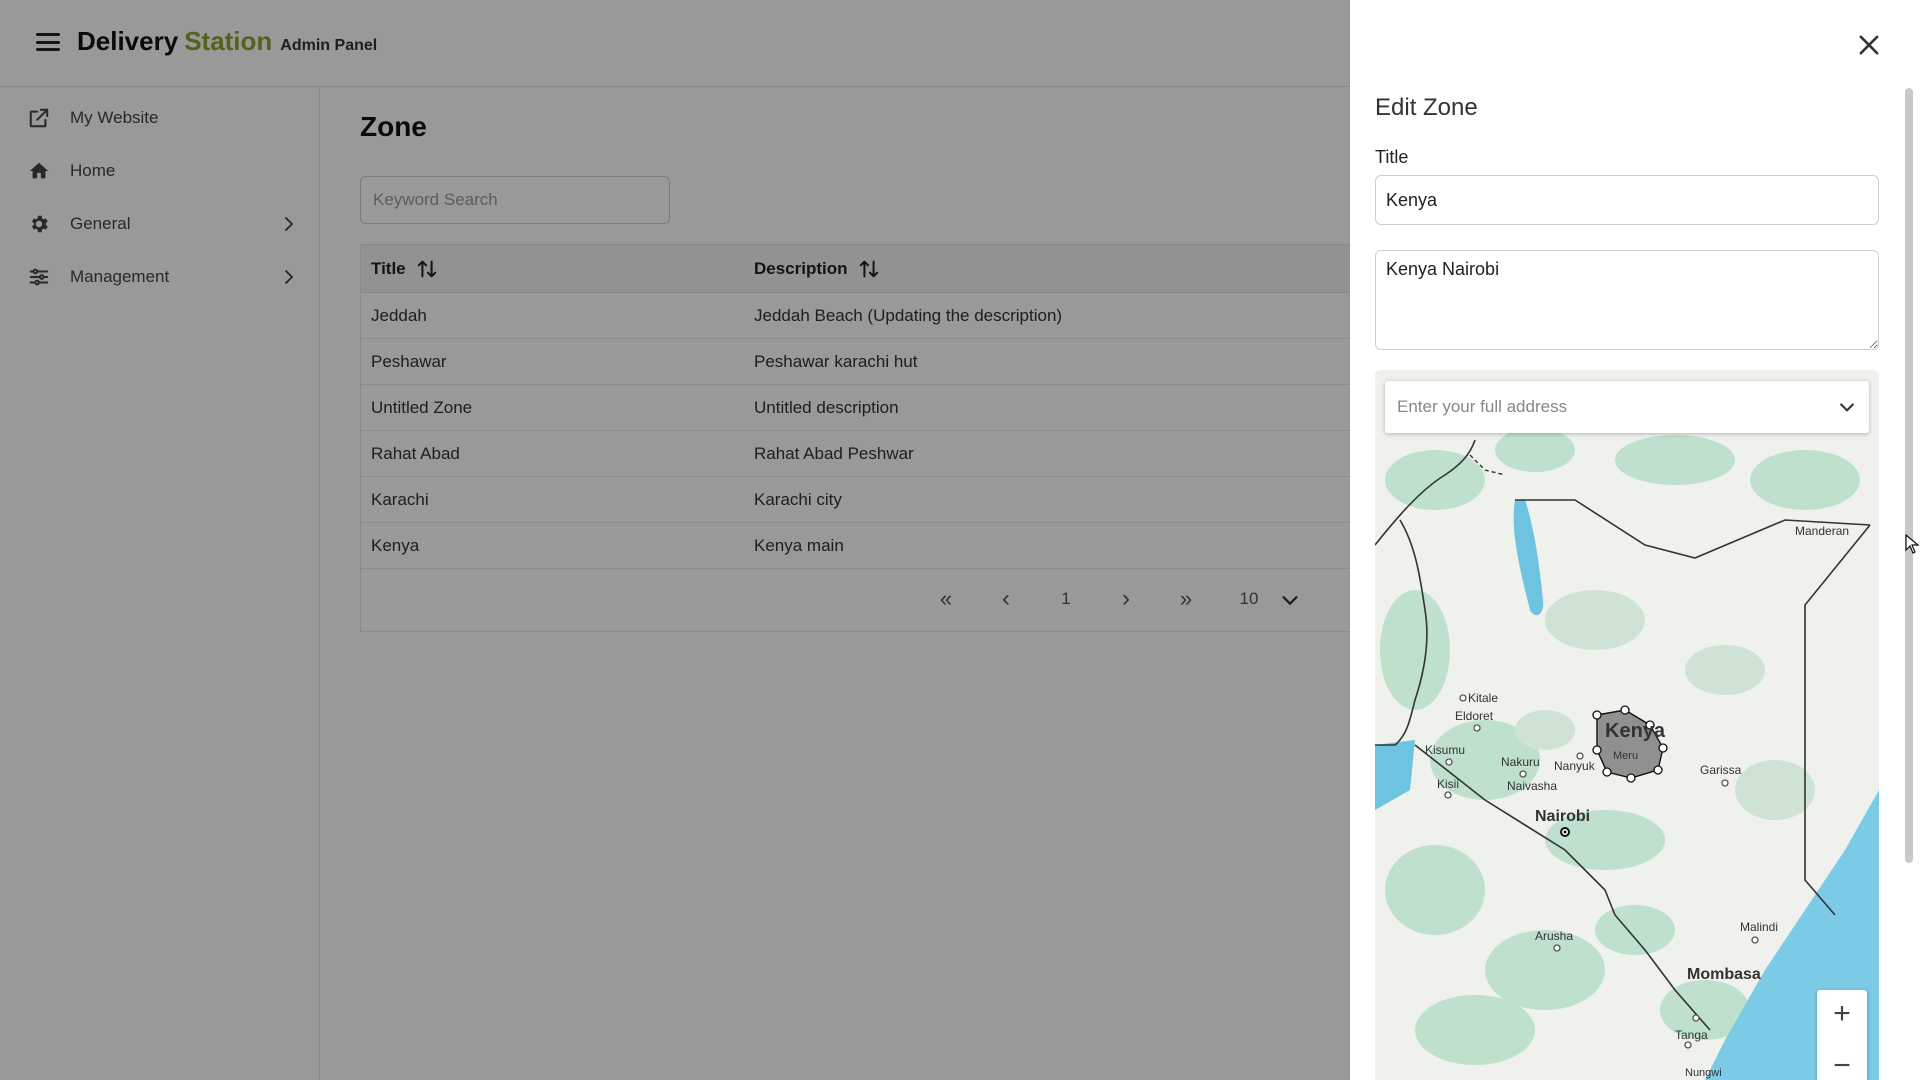  What do you see at coordinates (1532, 786) in the screenshot?
I see `map-label-naivasha: Naivasha` at bounding box center [1532, 786].